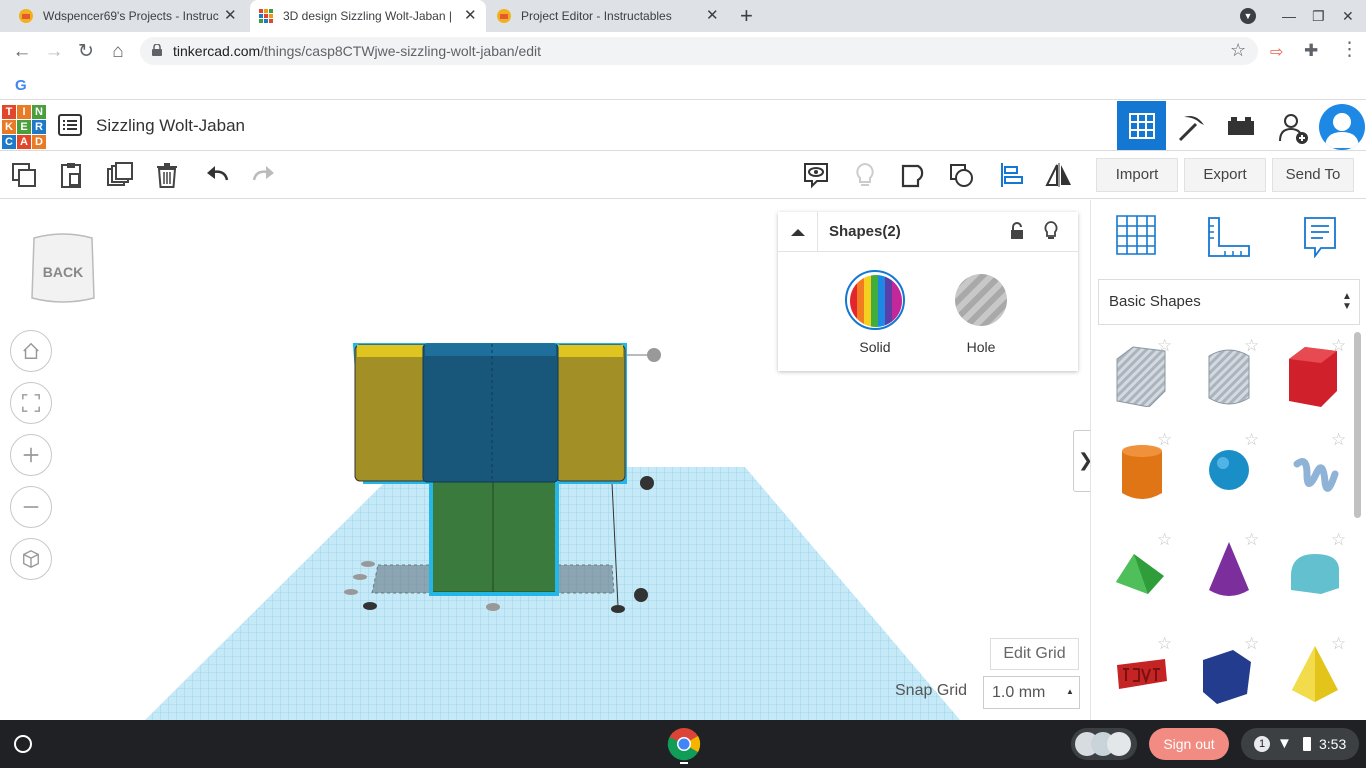  I want to click on snap-grid-select: 1.0 mm ▲, so click(1031, 692).